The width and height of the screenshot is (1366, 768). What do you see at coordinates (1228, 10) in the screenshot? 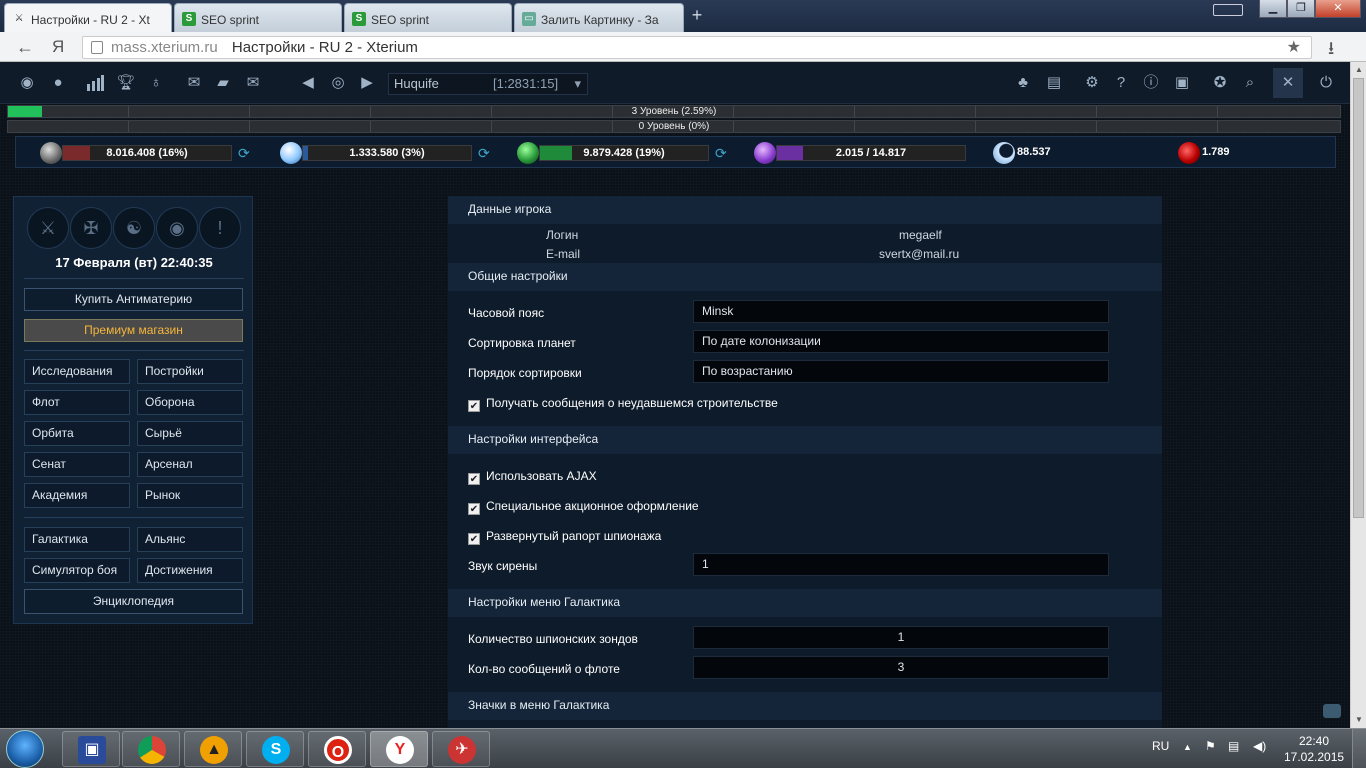
I see `user-profile-icon` at bounding box center [1228, 10].